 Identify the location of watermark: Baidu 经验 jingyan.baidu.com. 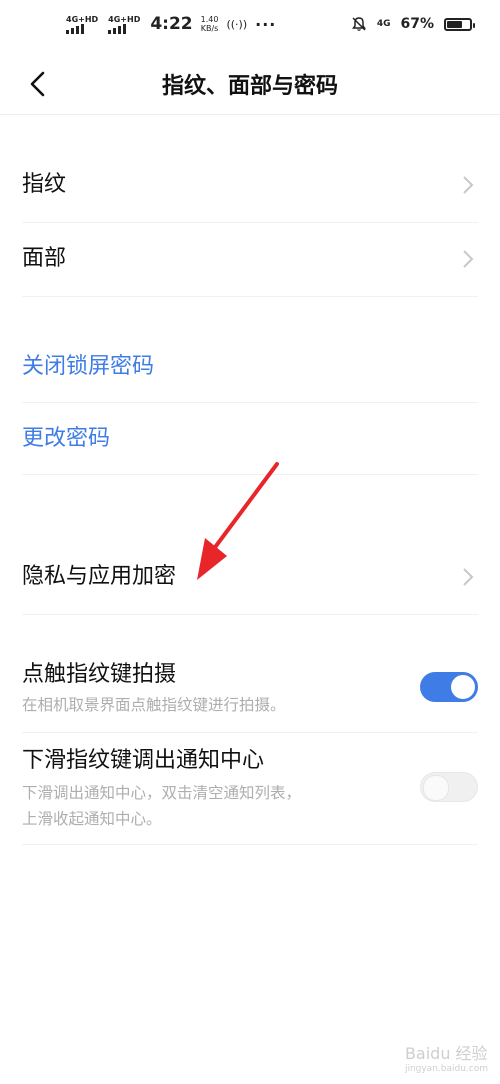
(446, 1057).